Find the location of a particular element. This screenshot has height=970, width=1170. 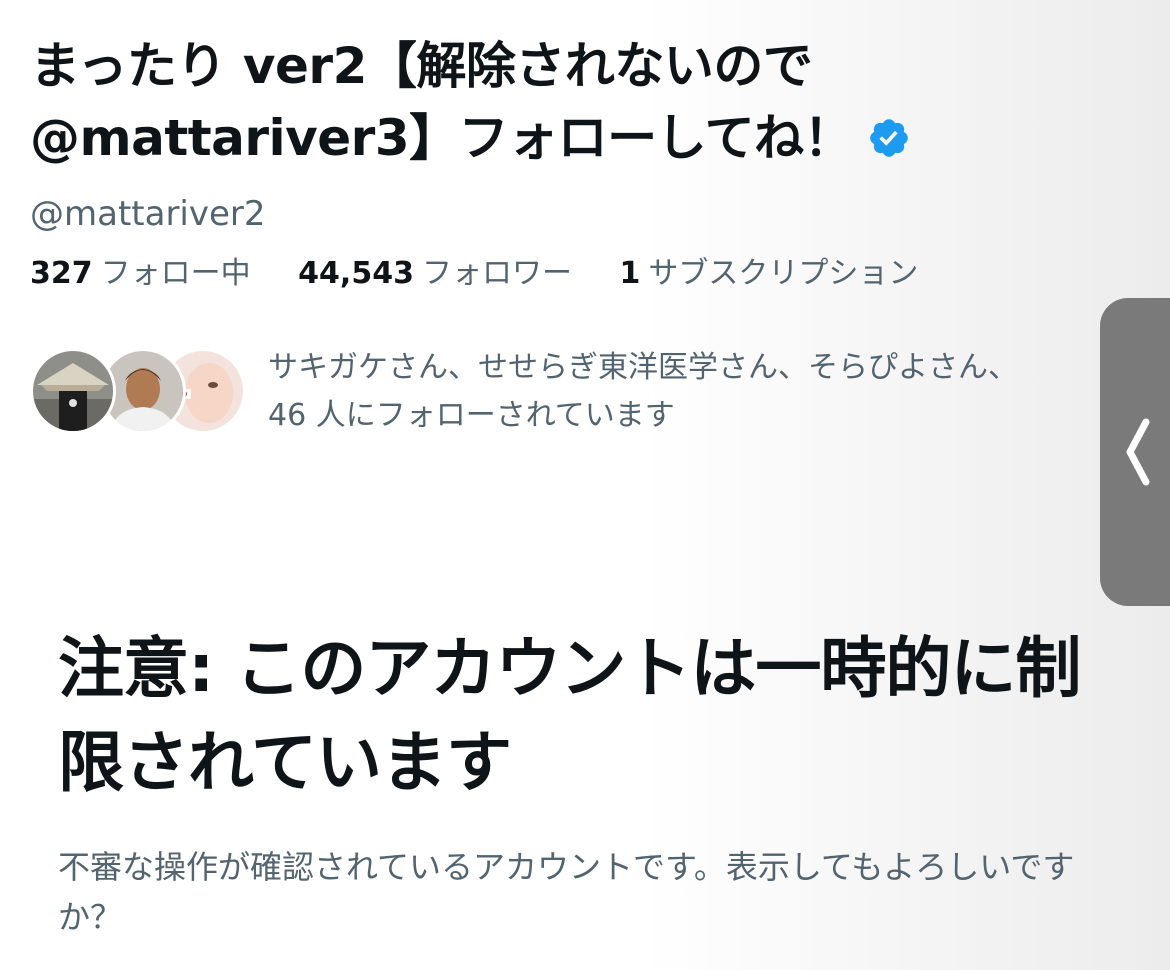

chevron-left-icon is located at coordinates (1138, 452).